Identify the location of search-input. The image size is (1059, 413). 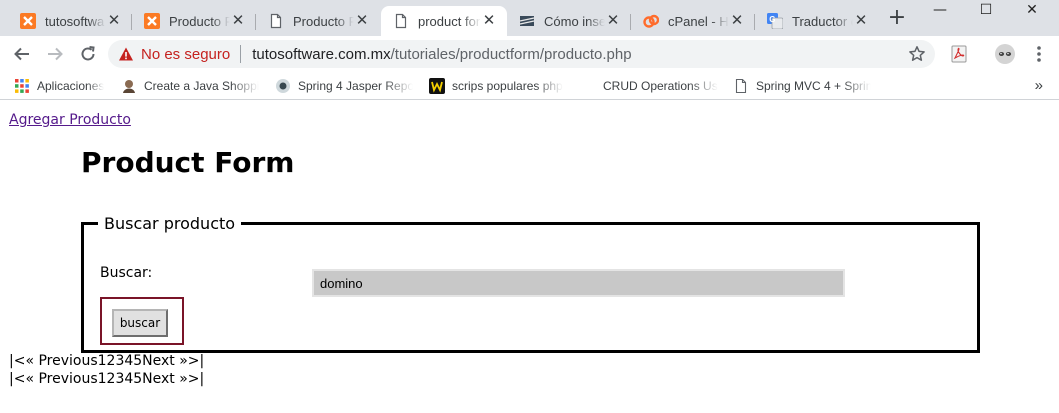
(578, 283).